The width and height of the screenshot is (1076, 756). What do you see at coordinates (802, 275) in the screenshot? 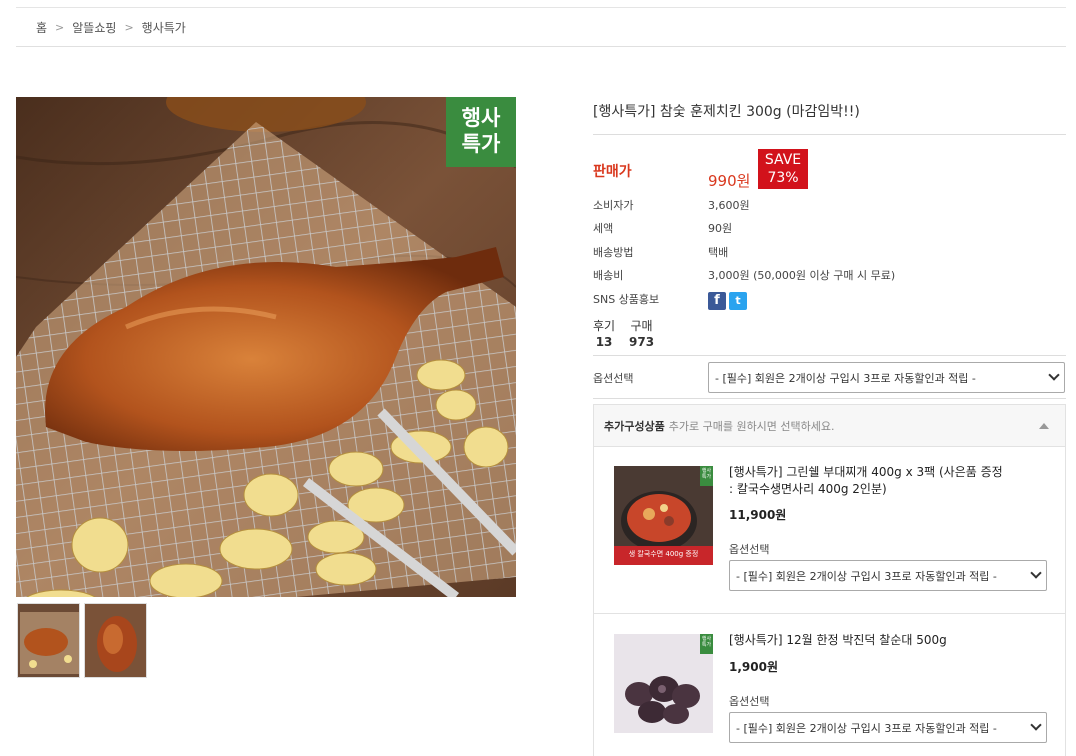
I see `shipping-fee-value: 3,000원 (50,000원 이상 구매 시 무료)` at bounding box center [802, 275].